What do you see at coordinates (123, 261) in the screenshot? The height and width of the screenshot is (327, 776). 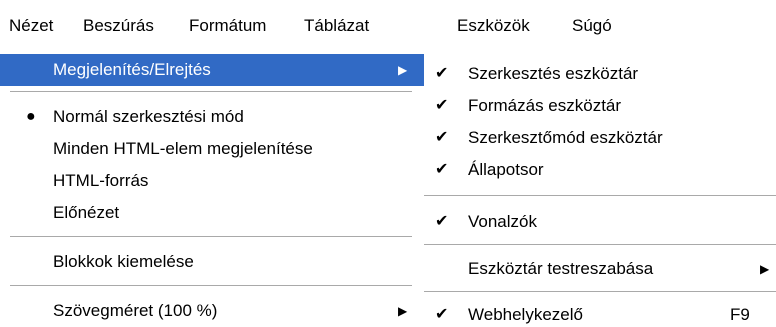 I see `menu-item-highlight-blocks-label: Blokkok kiemelése` at bounding box center [123, 261].